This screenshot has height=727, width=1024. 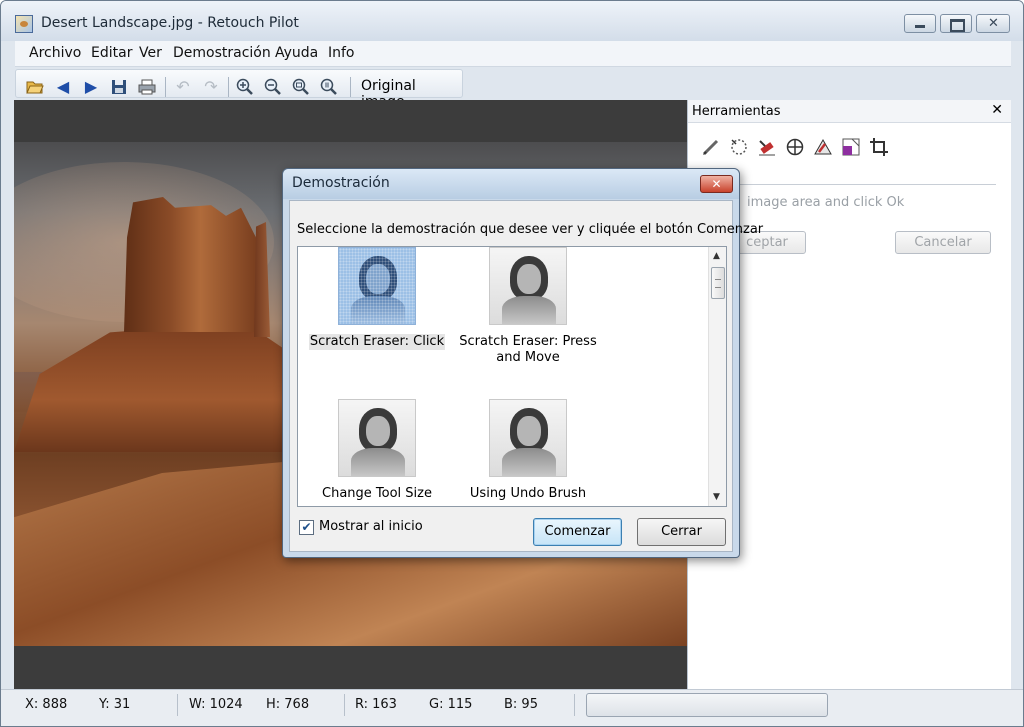 I want to click on demo-caption: Change Tool Size, so click(x=377, y=493).